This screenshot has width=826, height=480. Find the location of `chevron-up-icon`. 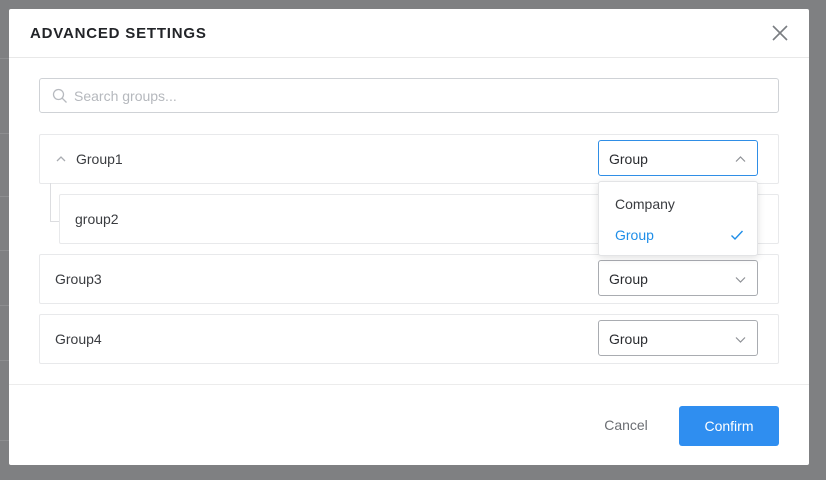

chevron-up-icon is located at coordinates (740, 159).